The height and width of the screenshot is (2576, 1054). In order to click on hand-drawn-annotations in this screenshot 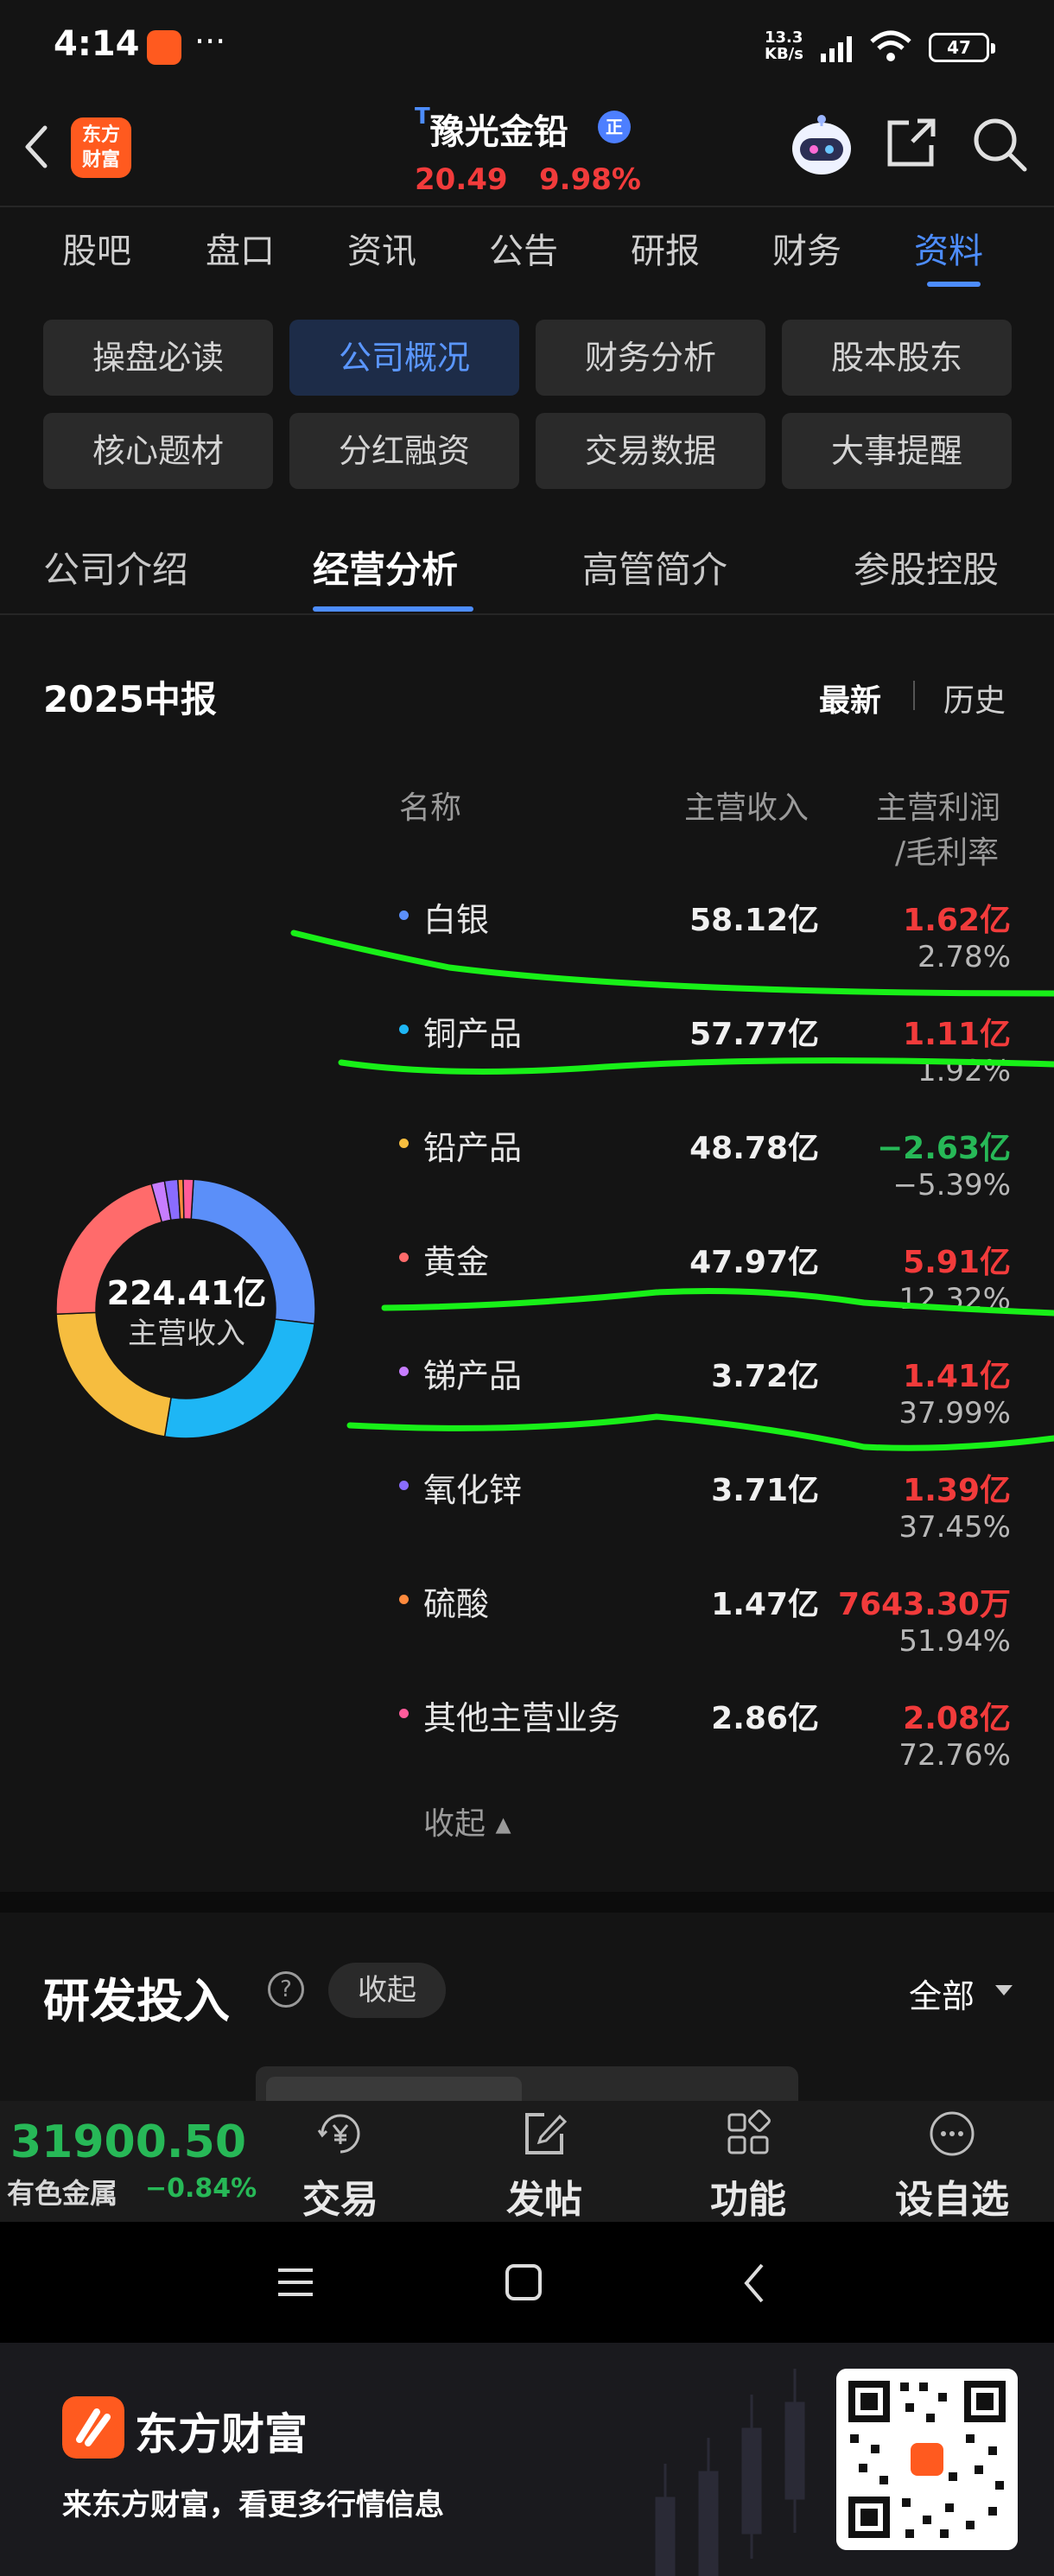, I will do `click(672, 1190)`.